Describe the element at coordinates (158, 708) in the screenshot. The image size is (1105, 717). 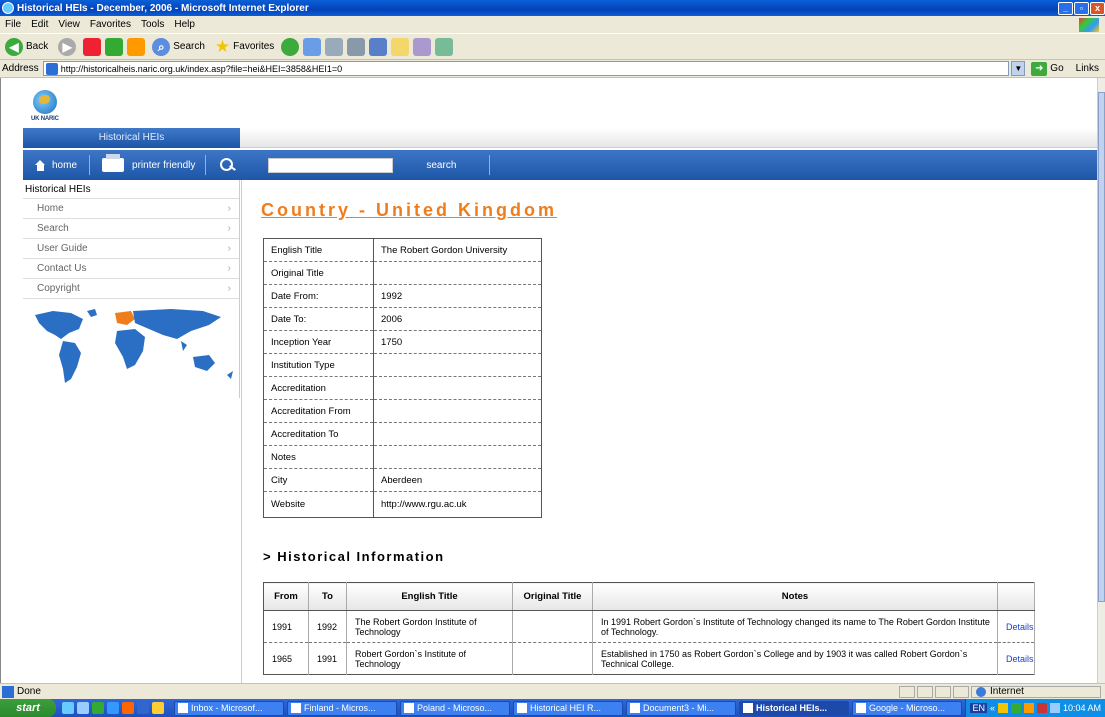
I see `outlook-express-quicklaunch-icon` at that location.